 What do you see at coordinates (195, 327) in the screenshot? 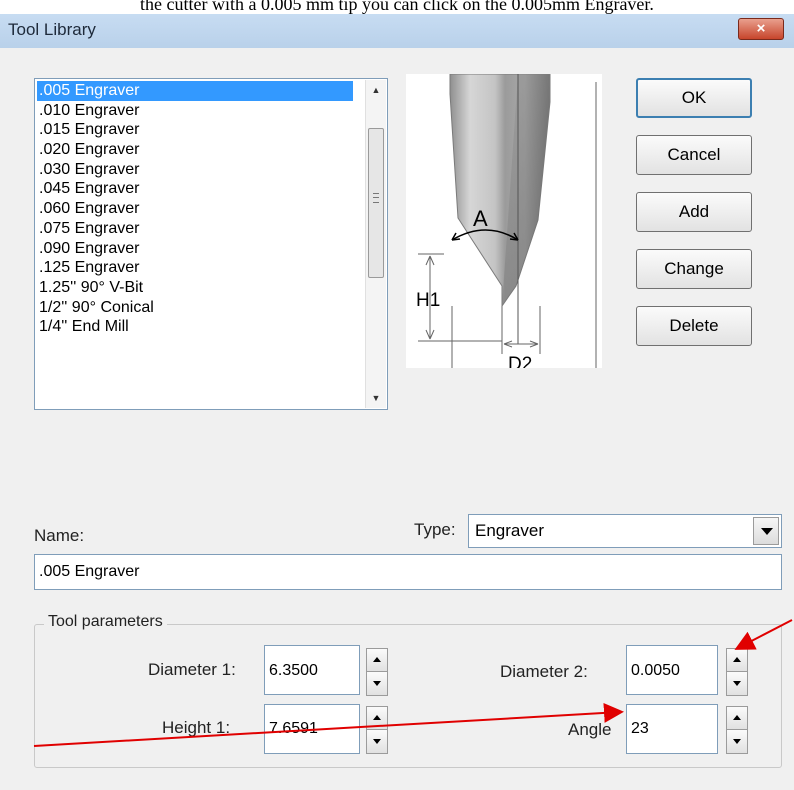
I see `list-item: 1/4'' End Mill` at bounding box center [195, 327].